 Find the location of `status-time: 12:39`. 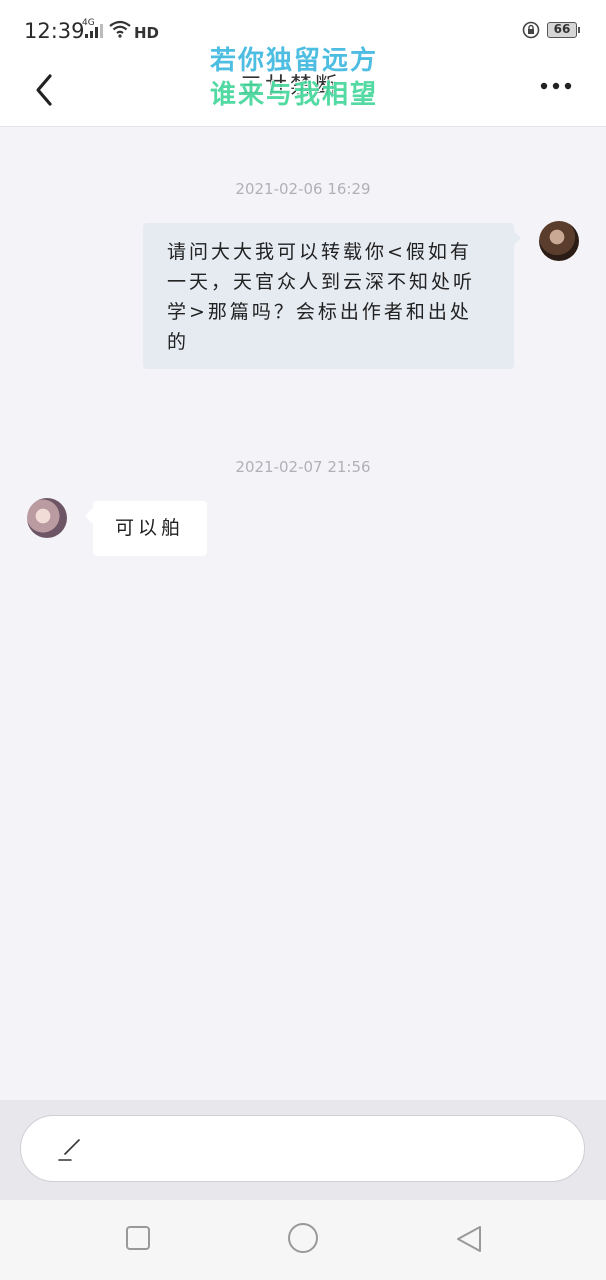

status-time: 12:39 is located at coordinates (54, 31).